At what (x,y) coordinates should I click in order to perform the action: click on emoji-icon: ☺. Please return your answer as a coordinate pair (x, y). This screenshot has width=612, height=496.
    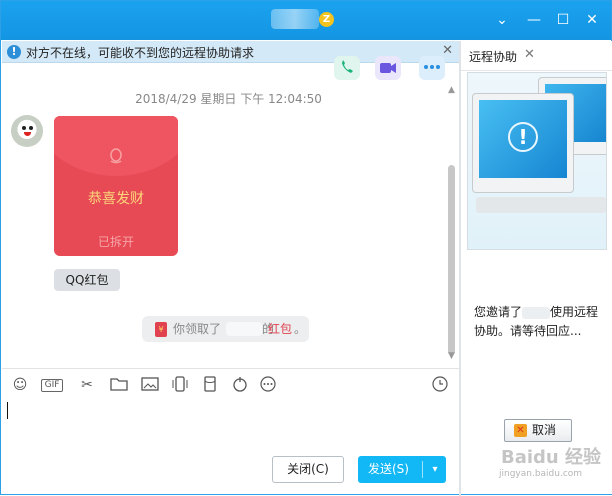
    Looking at the image, I should click on (20, 385).